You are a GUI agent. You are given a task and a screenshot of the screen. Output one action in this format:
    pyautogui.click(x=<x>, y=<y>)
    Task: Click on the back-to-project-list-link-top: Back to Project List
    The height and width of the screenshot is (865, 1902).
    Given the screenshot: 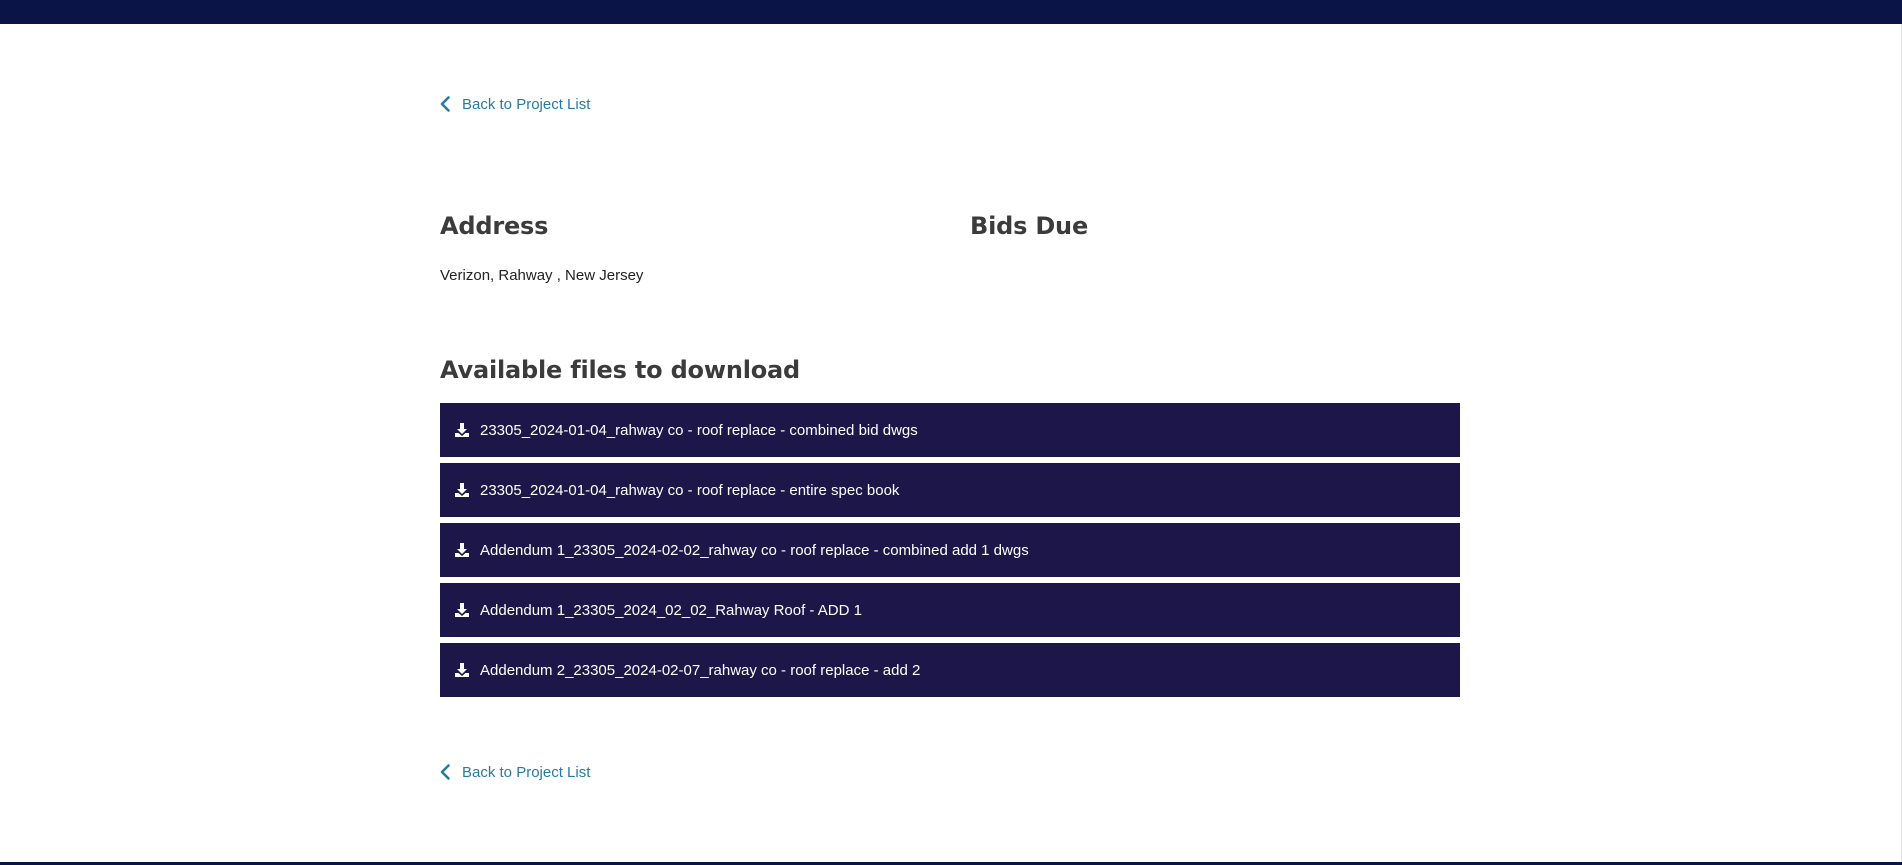 What is the action you would take?
    pyautogui.click(x=513, y=104)
    